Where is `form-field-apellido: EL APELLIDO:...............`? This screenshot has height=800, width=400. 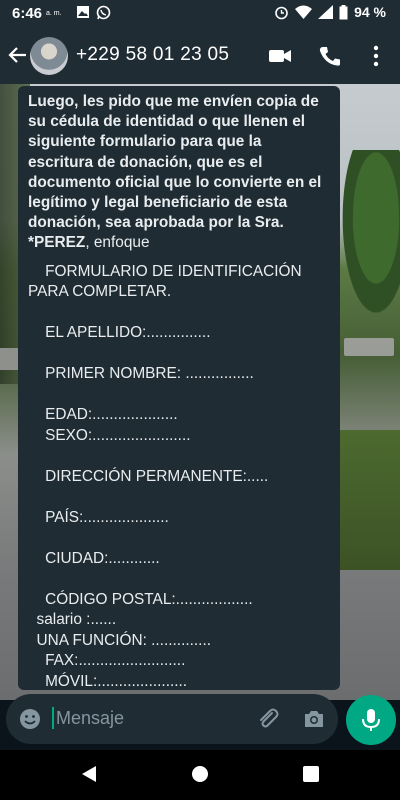
form-field-apellido: EL APELLIDO:............... is located at coordinates (119, 333).